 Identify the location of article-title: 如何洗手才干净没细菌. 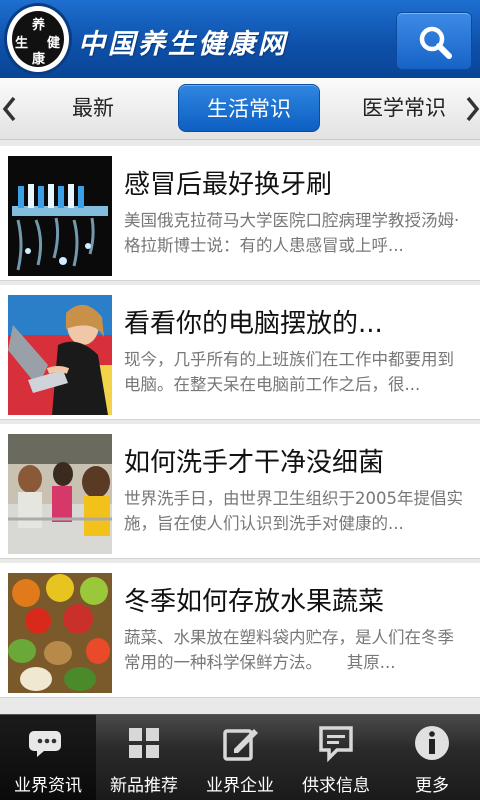
(254, 463).